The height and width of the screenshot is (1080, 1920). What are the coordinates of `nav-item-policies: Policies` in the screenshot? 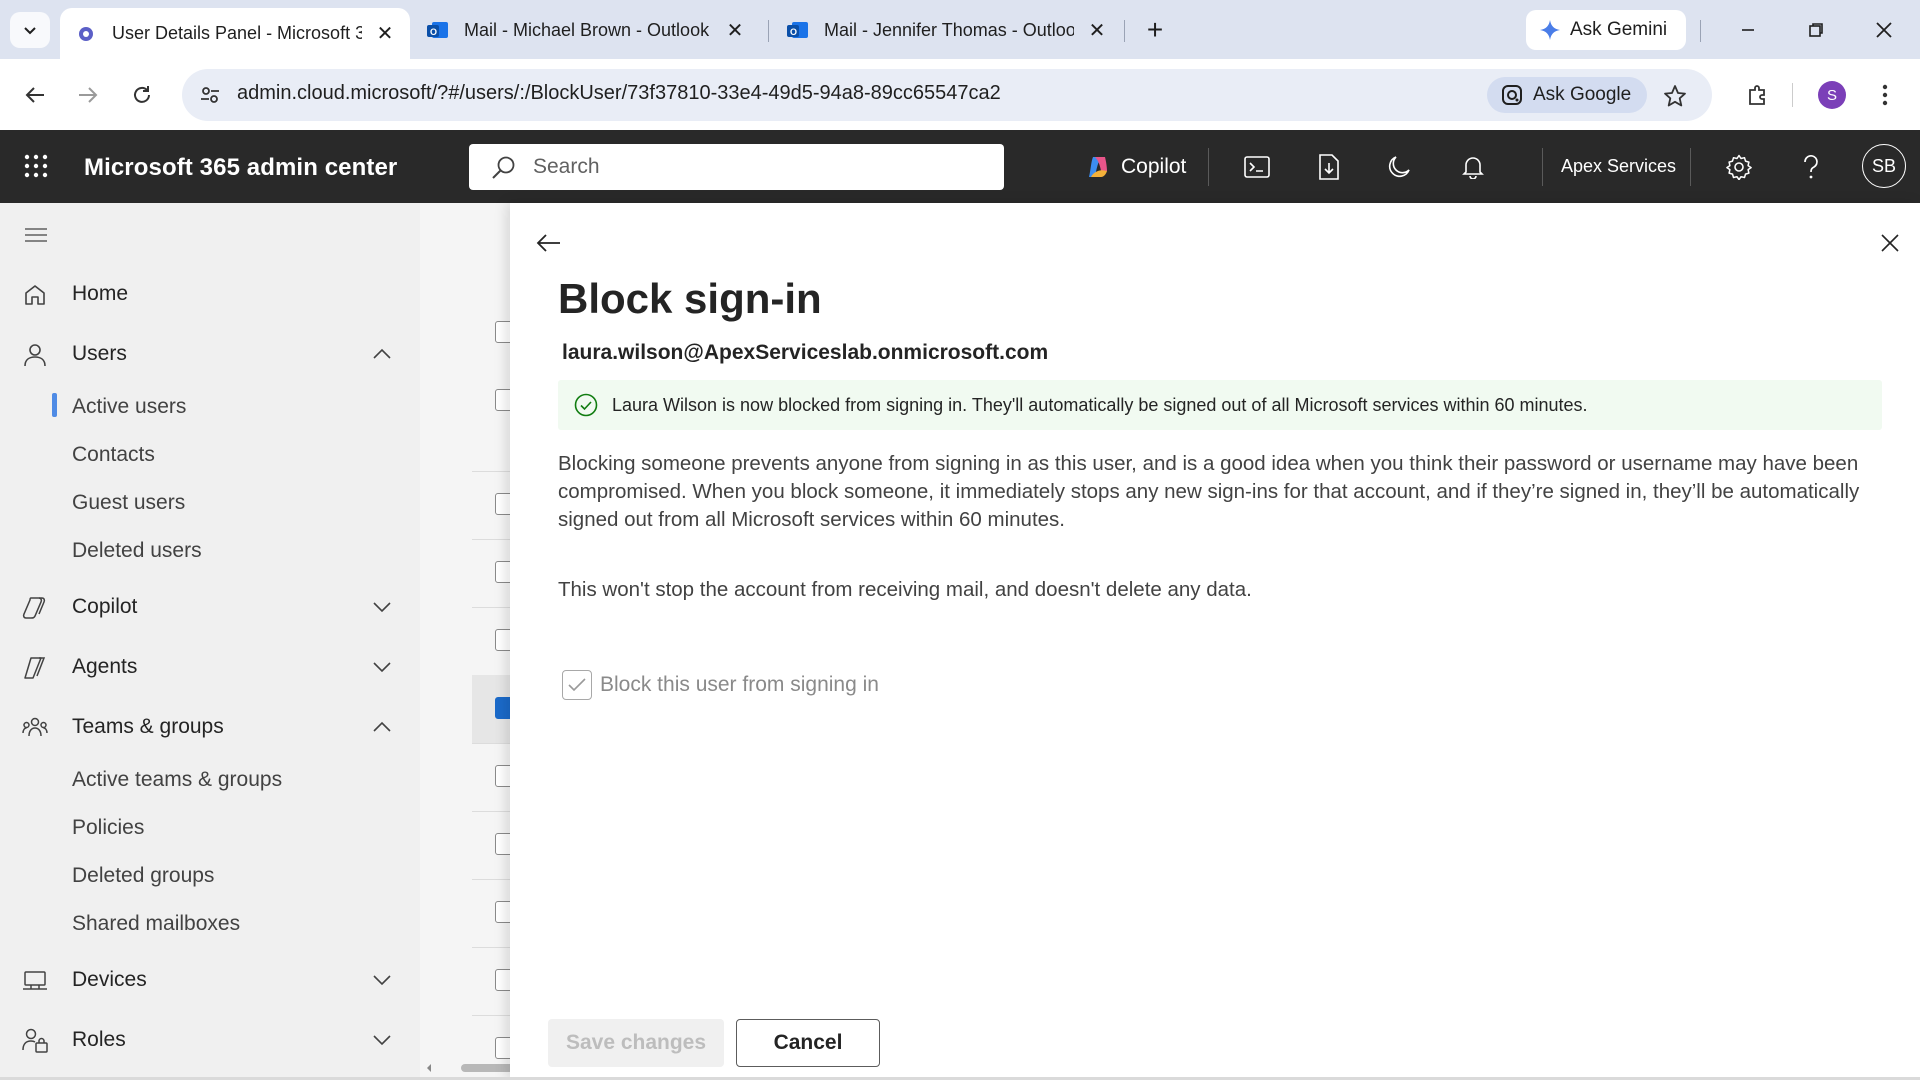 It's located at (210, 828).